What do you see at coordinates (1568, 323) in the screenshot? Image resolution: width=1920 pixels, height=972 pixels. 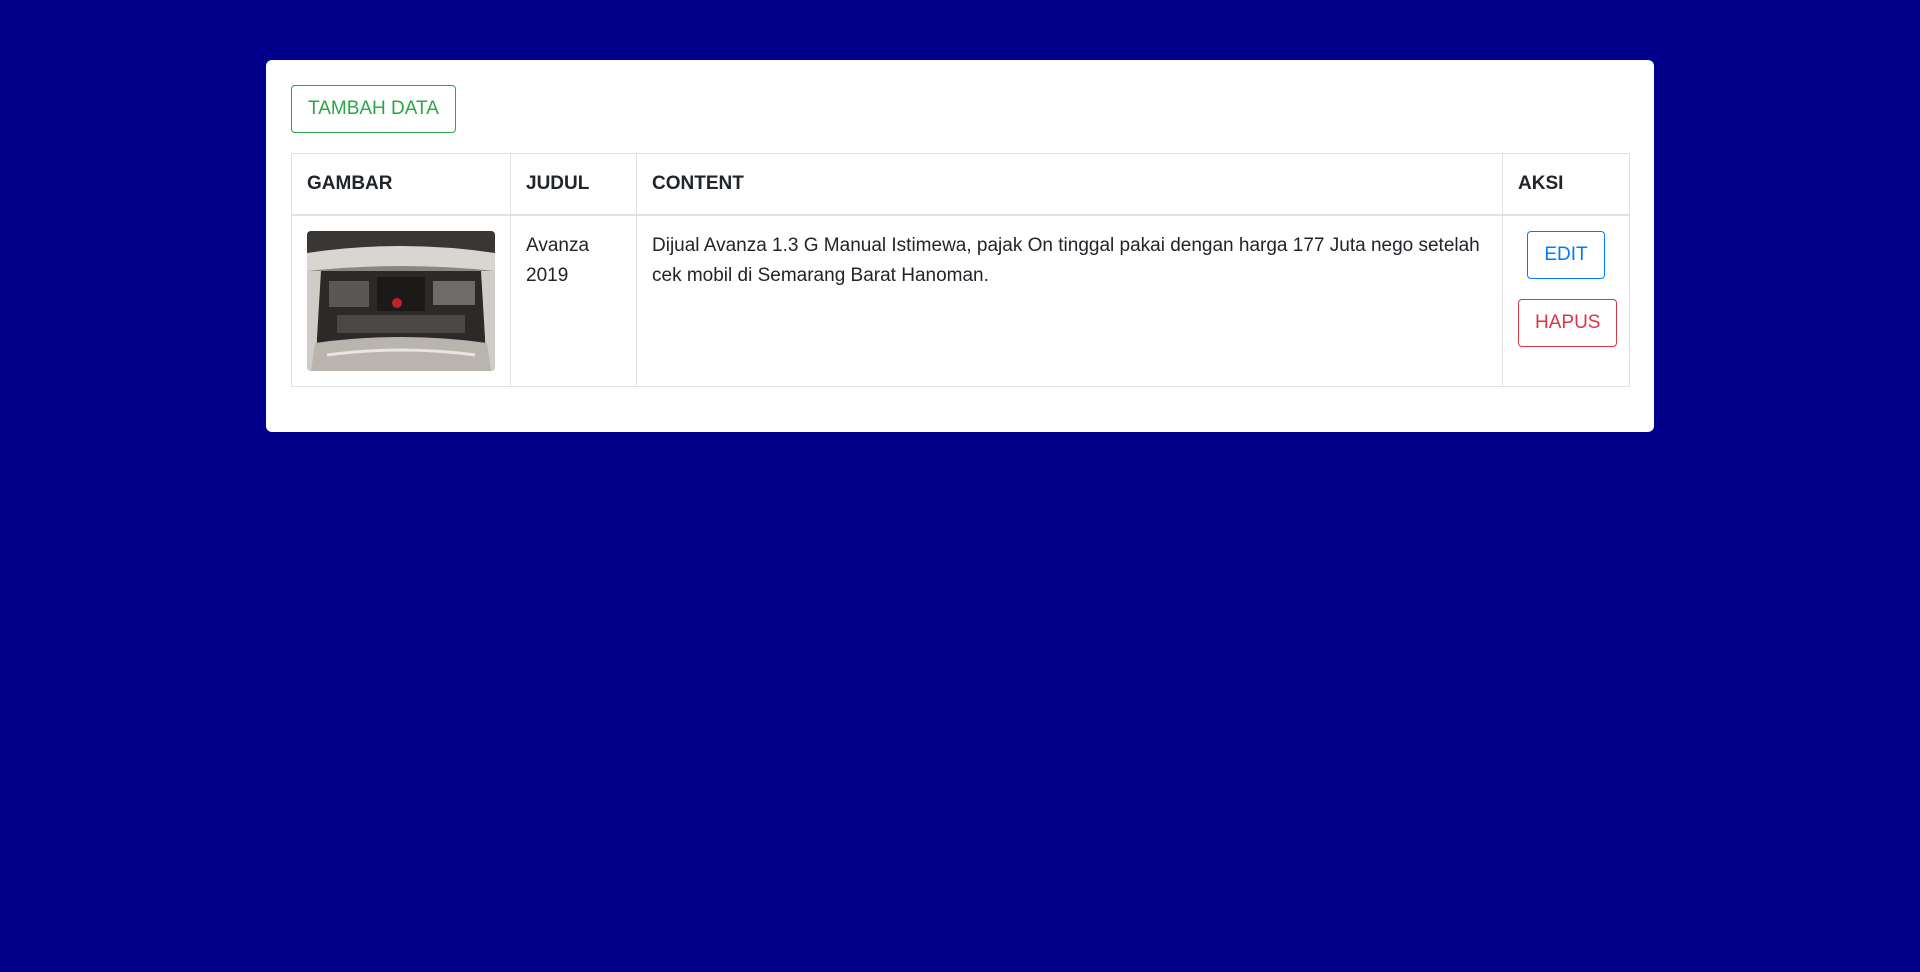 I see `delete-button: HAPUS` at bounding box center [1568, 323].